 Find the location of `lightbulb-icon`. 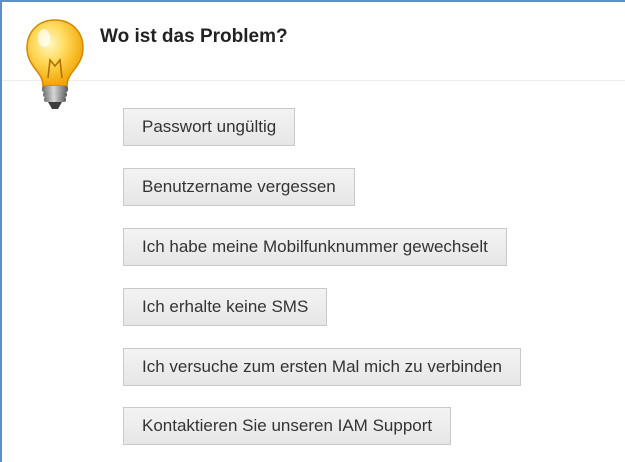

lightbulb-icon is located at coordinates (55, 64).